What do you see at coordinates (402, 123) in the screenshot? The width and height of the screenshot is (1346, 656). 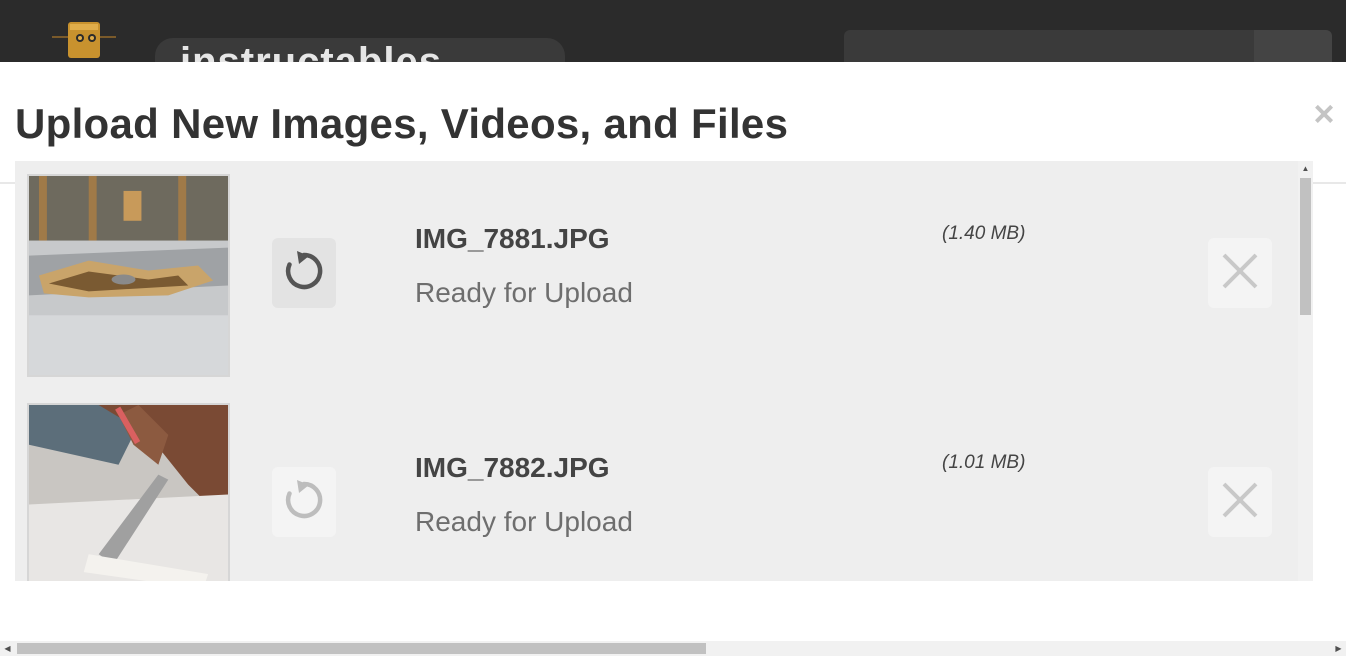 I see `modal-title: Upload New Images, Videos, and Files` at bounding box center [402, 123].